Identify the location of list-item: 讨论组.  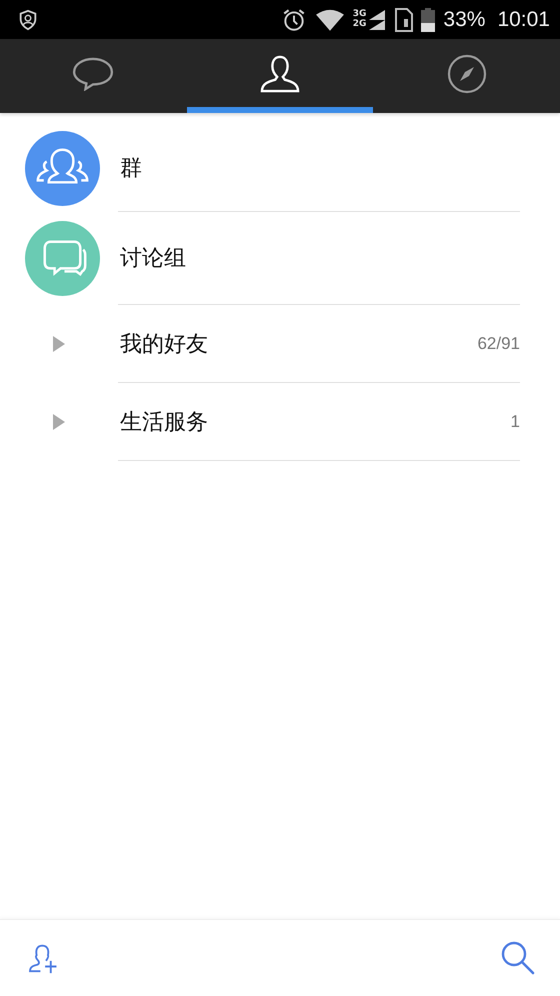
(280, 258).